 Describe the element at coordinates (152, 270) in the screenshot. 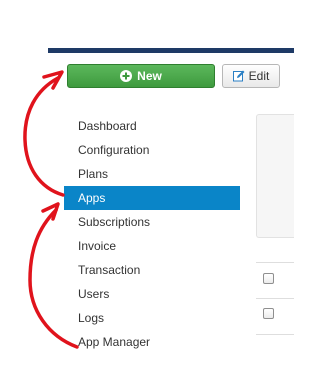

I see `sidebar-item-transaction: Transaction` at that location.